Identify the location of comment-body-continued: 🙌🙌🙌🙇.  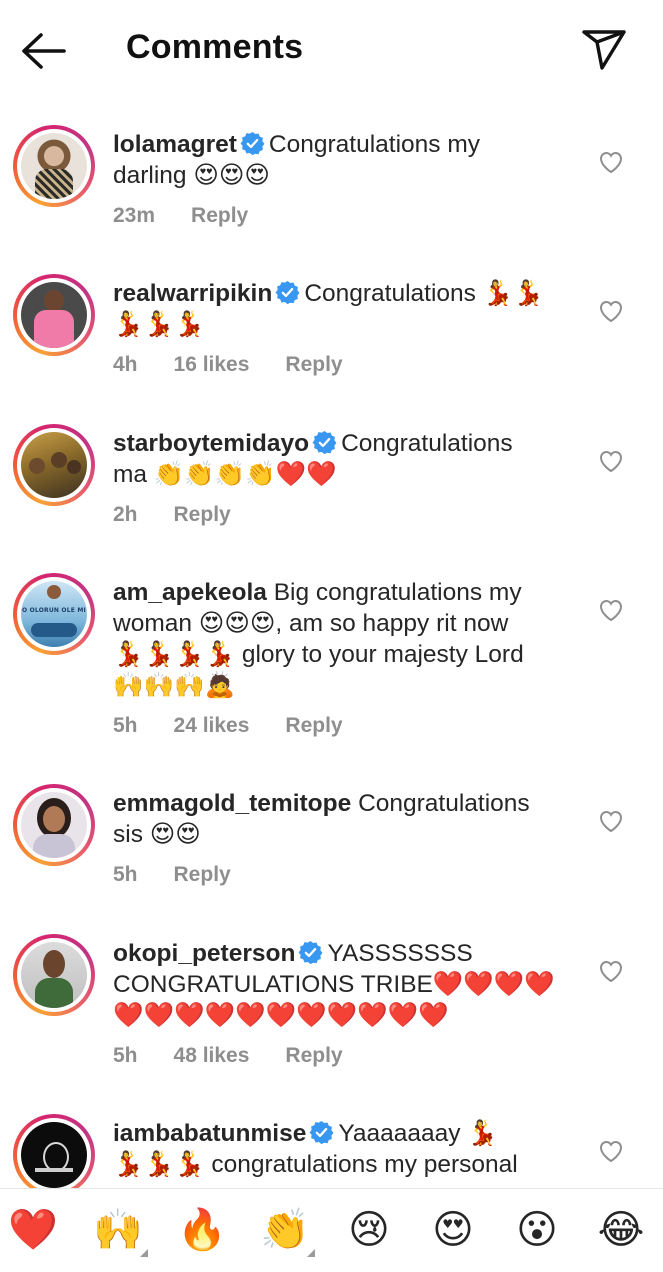
(174, 685).